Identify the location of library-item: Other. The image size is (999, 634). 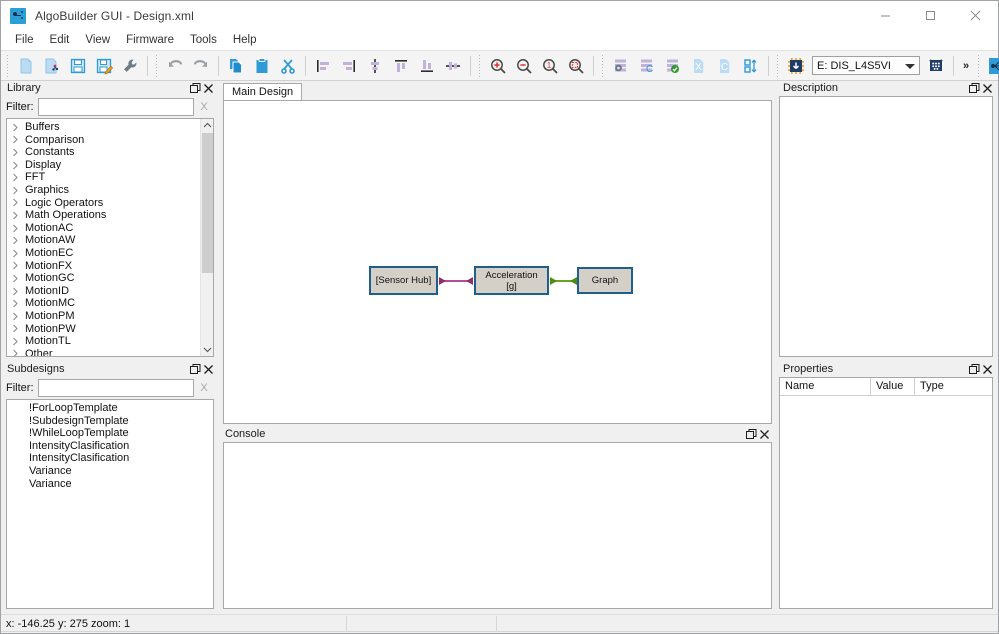
(103, 352).